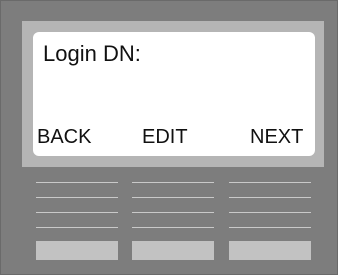 Image resolution: width=338 pixels, height=275 pixels. I want to click on softkey-next-label: NEXT, so click(277, 137).